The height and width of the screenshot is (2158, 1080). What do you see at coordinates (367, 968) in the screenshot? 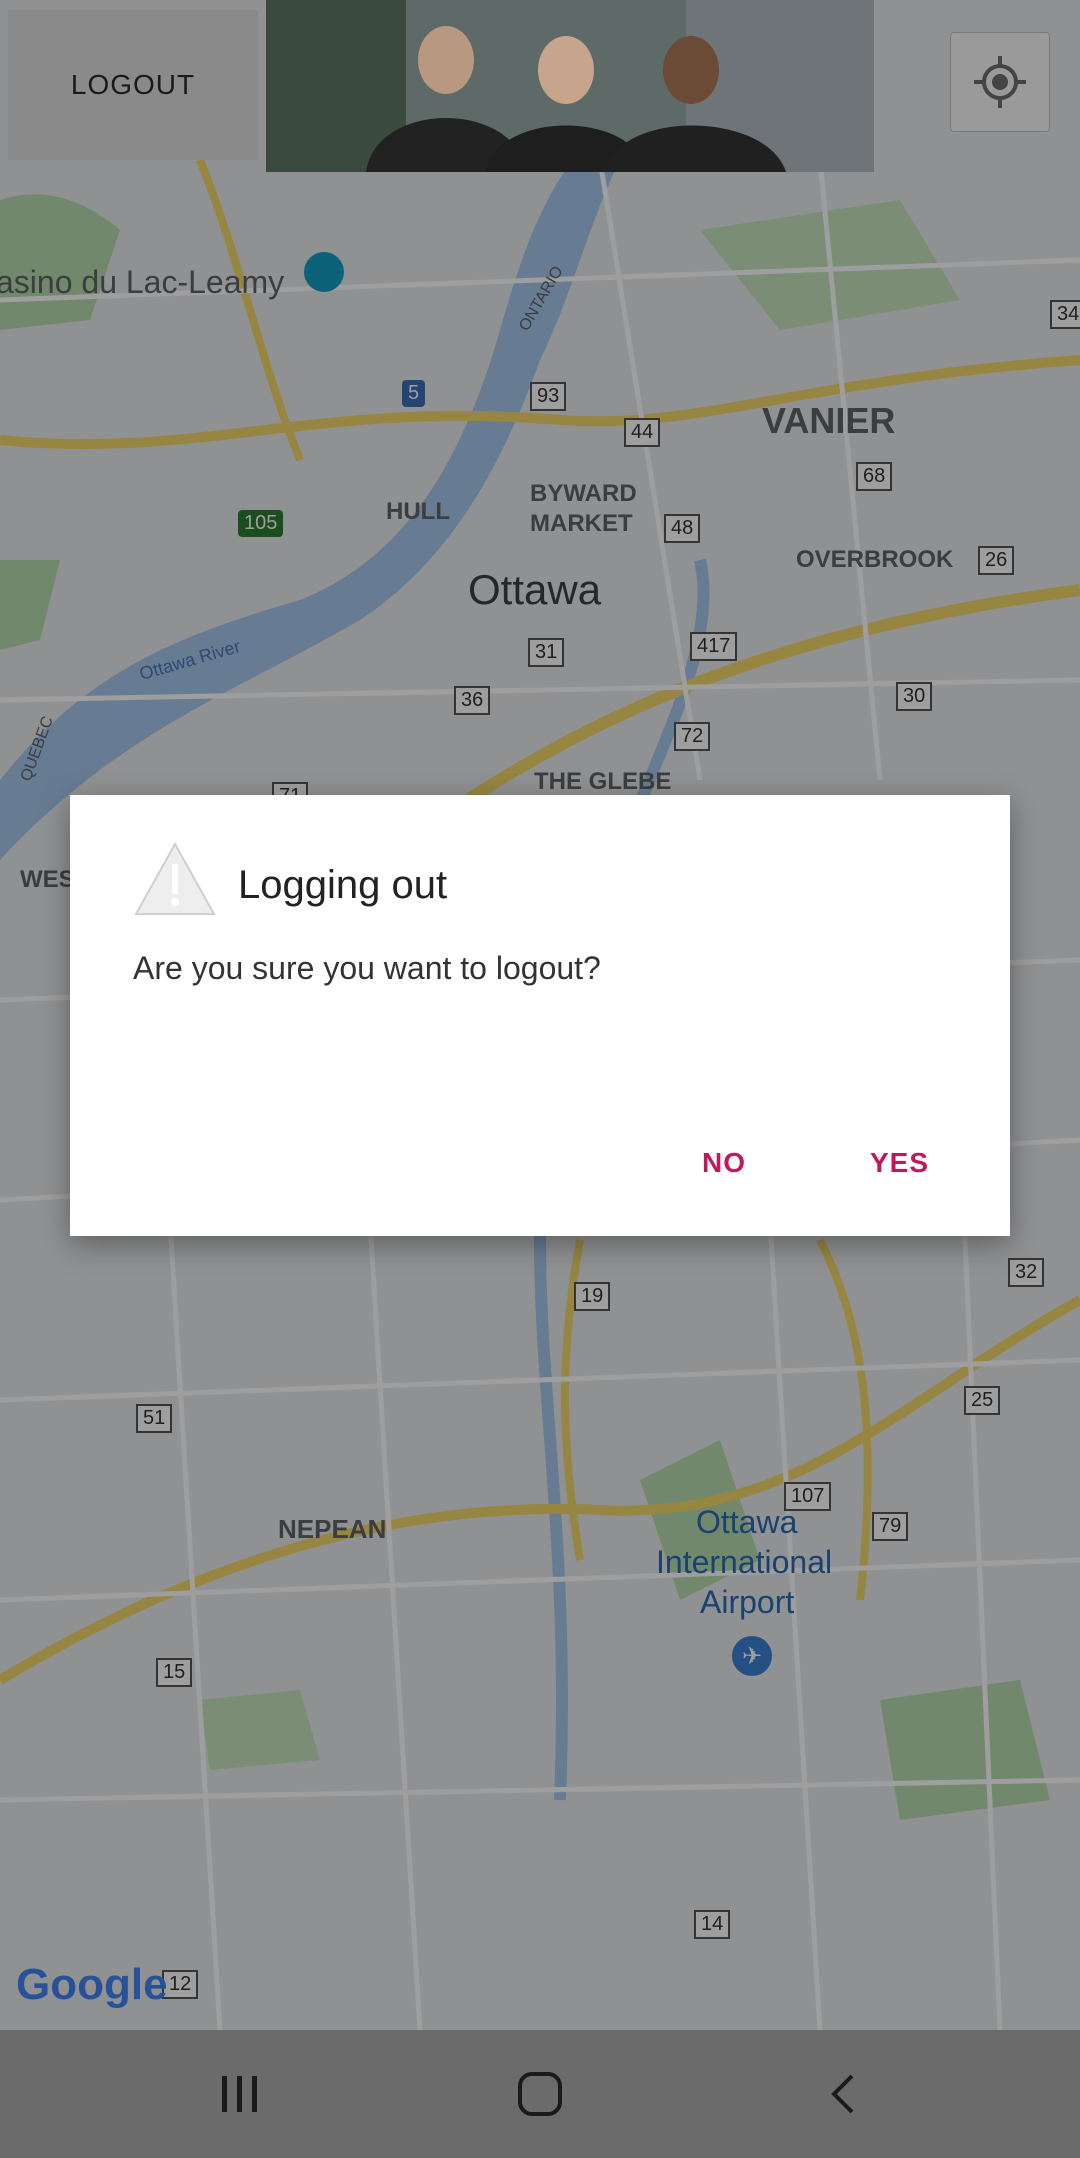
I see `dialog-message: Are you sure you want to logout?` at bounding box center [367, 968].